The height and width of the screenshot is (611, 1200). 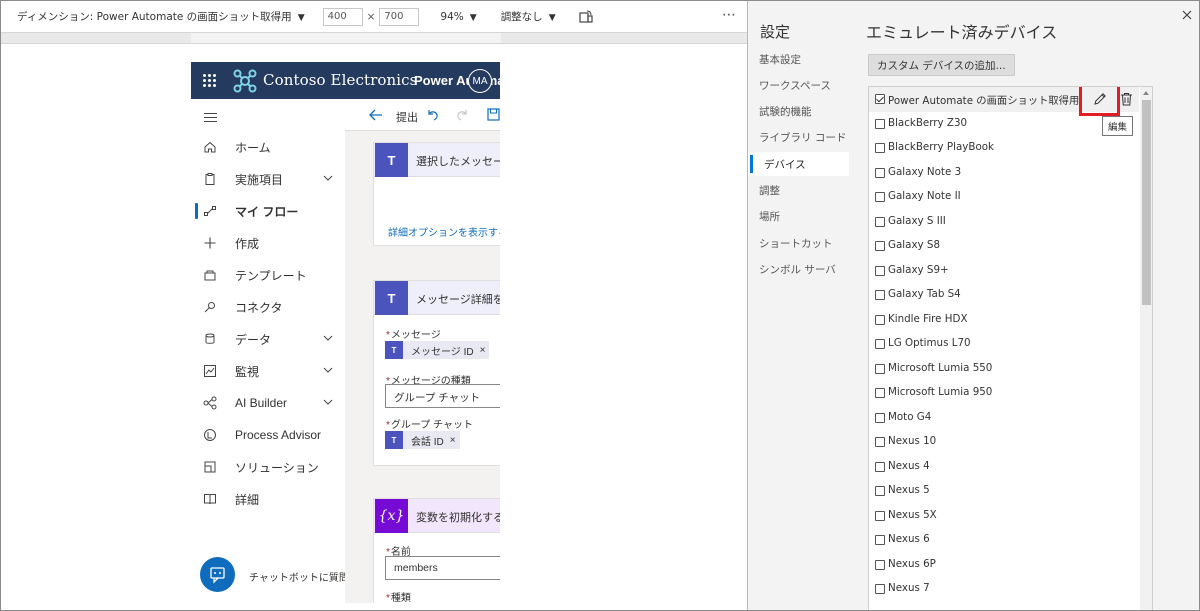 I want to click on message-id-token: T メッセージ ID ×, so click(x=437, y=350).